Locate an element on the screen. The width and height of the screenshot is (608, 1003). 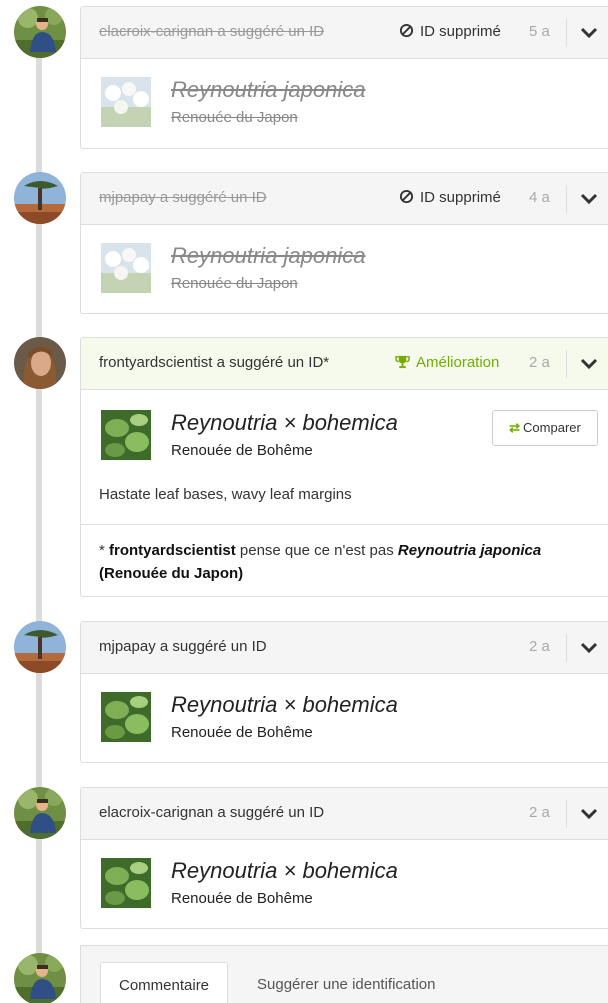
current-user-avatar is located at coordinates (40, 978).